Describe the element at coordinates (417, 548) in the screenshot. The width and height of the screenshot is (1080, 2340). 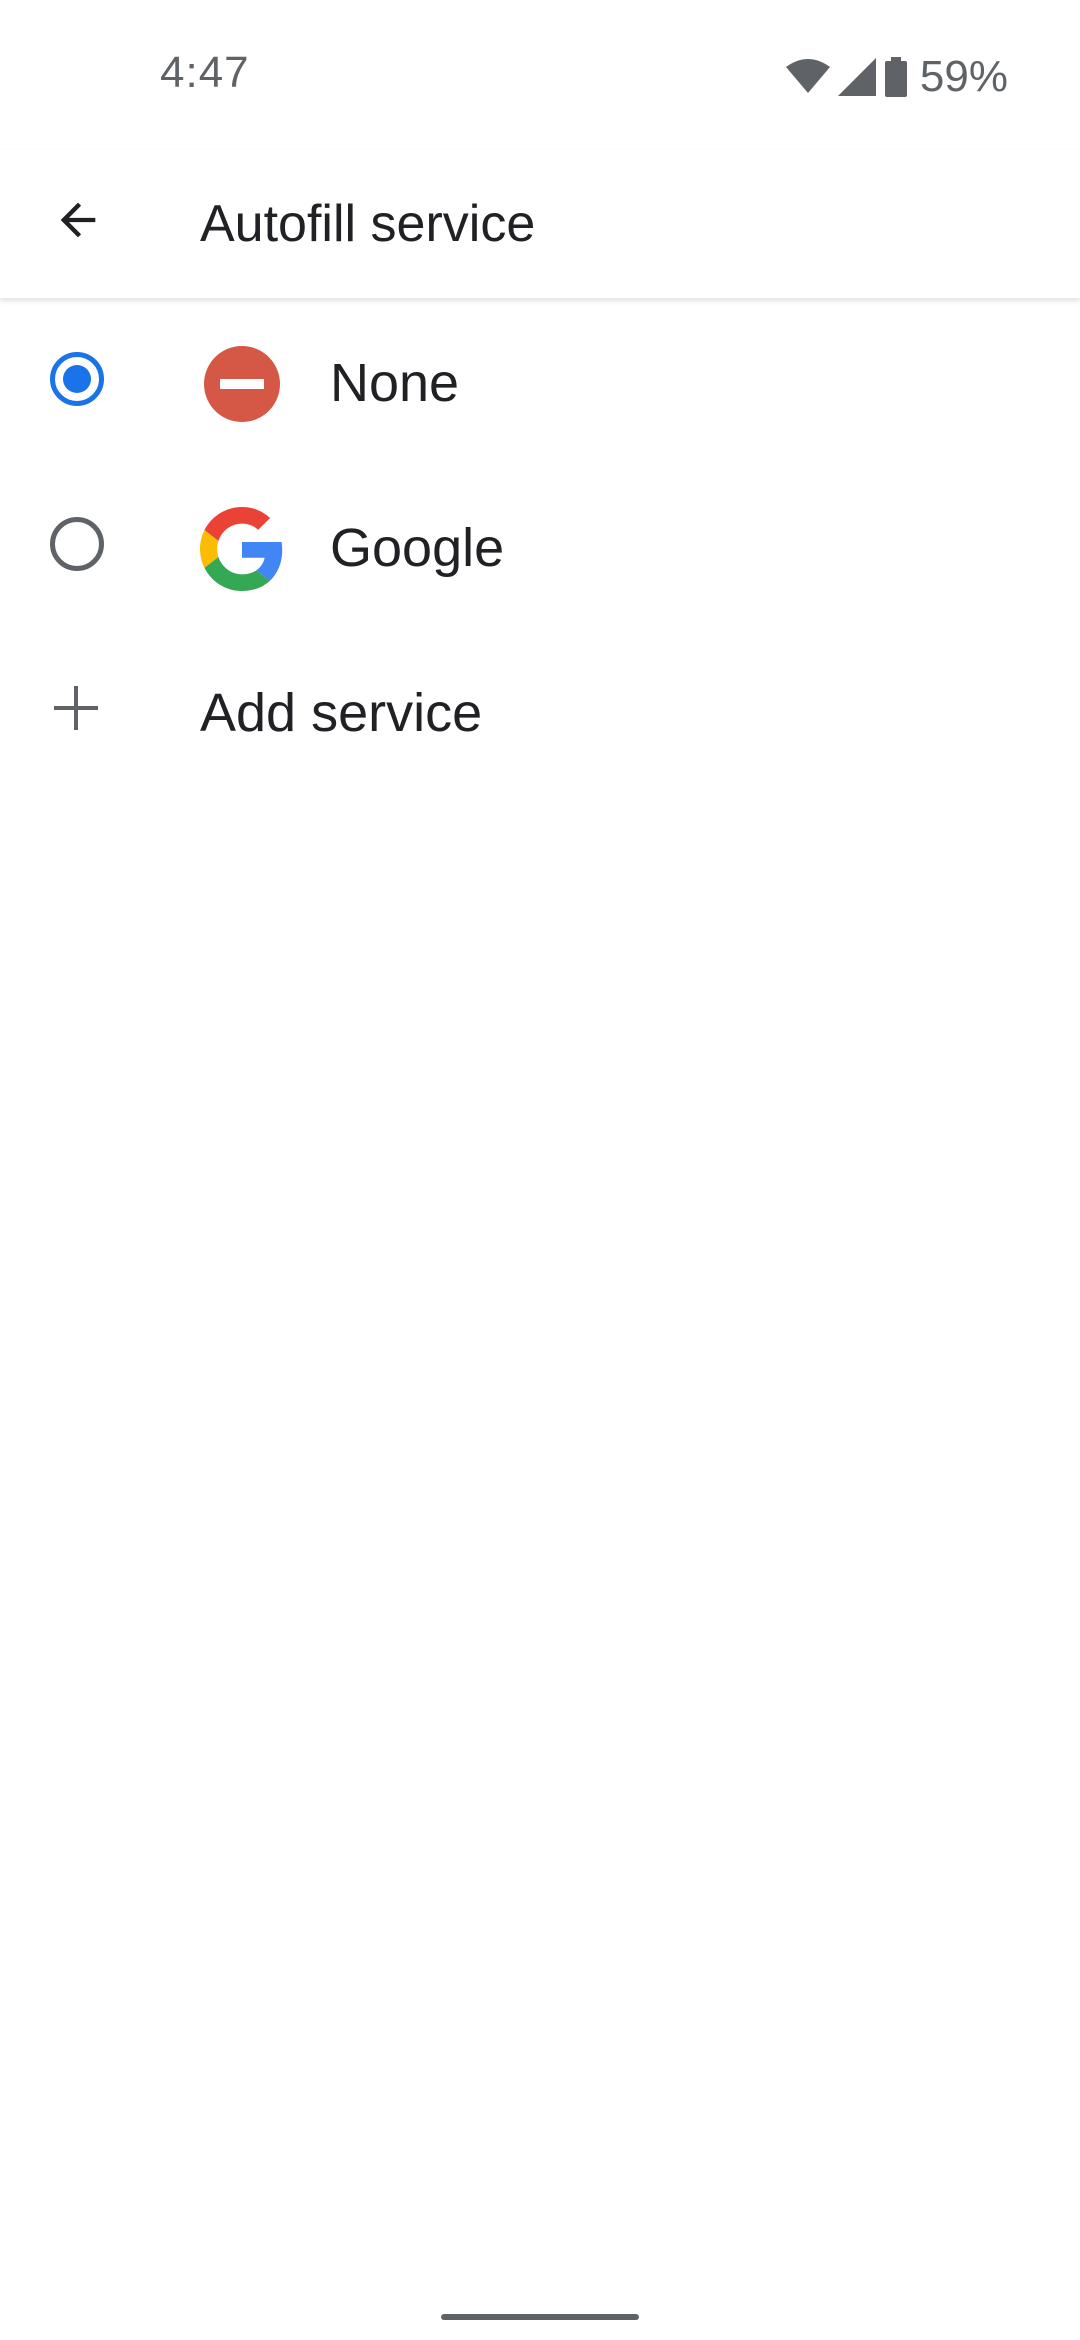
I see `service-label-google: Google` at that location.